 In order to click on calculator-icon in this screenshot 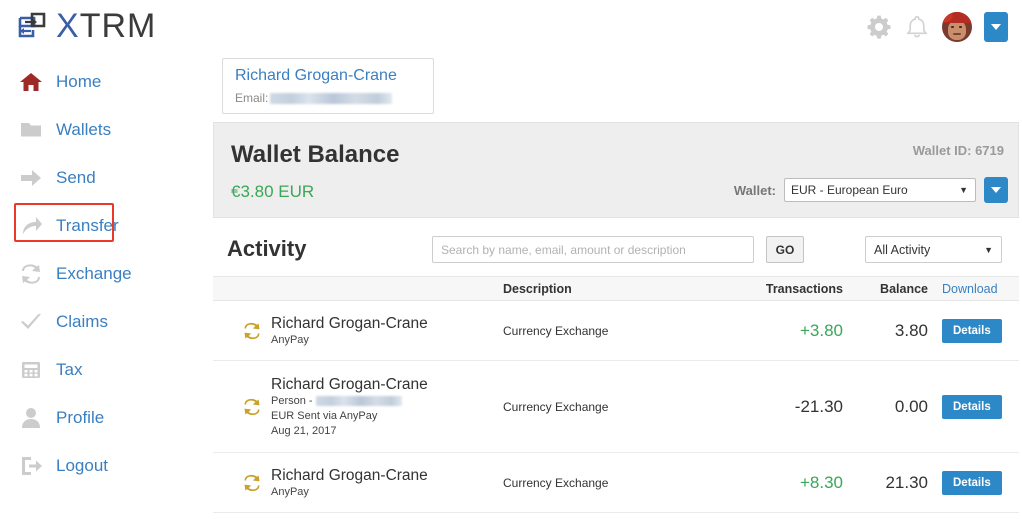, I will do `click(31, 370)`.